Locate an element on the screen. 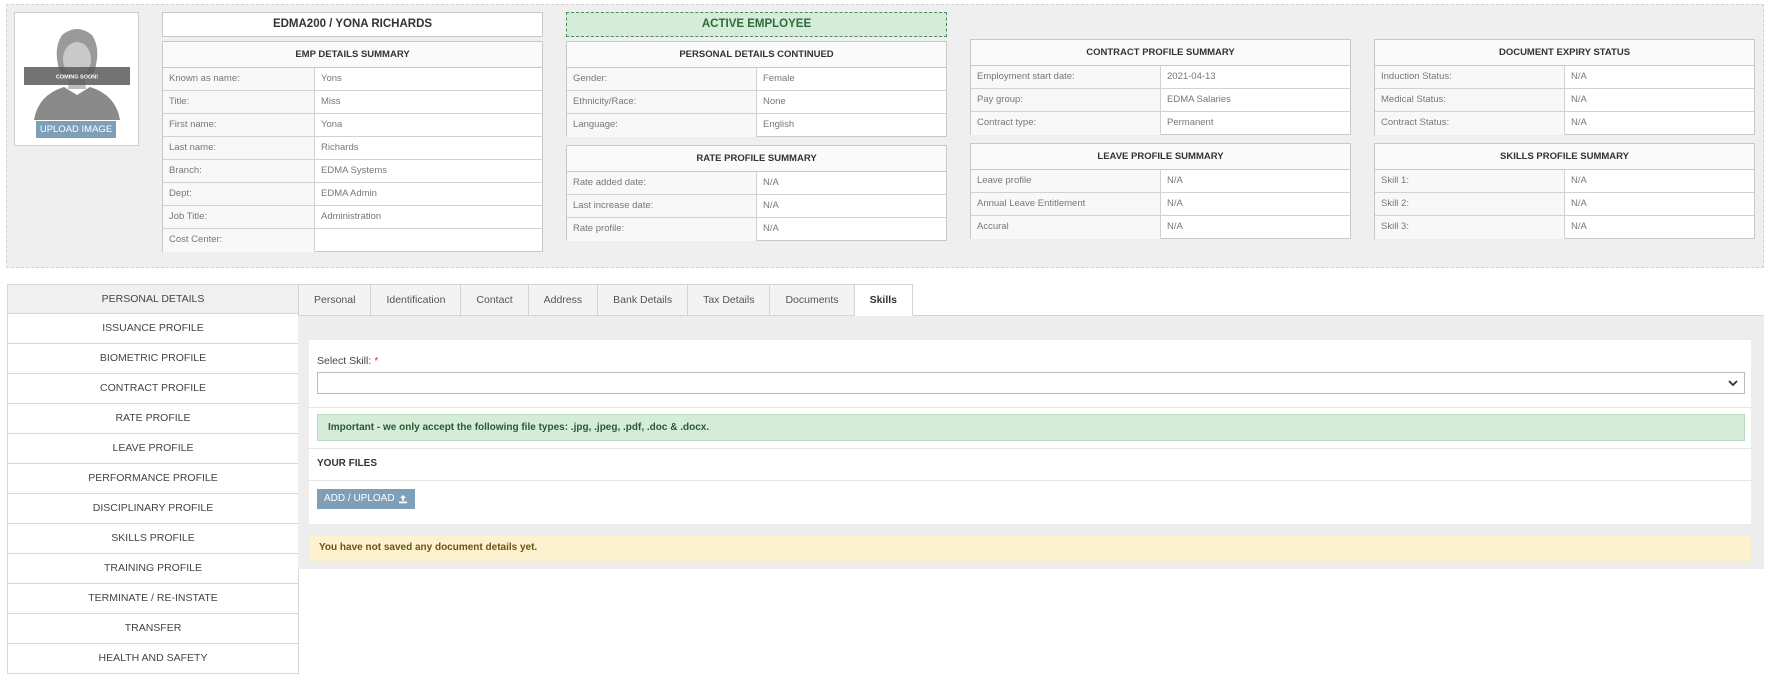 The height and width of the screenshot is (679, 1770). tab-skills: Skills is located at coordinates (883, 300).